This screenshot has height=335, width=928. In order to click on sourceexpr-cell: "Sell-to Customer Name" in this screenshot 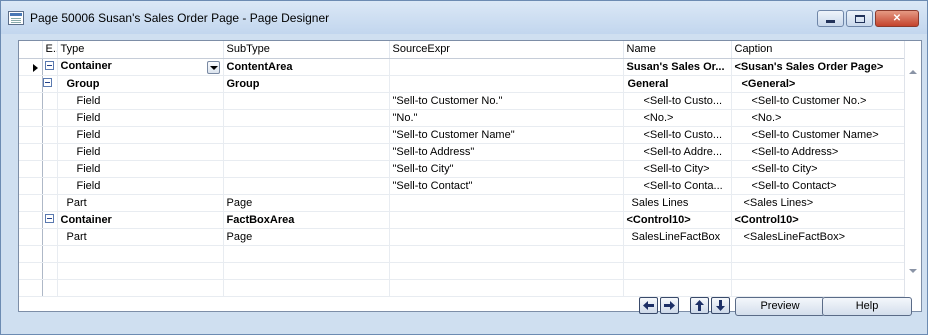, I will do `click(506, 135)`.